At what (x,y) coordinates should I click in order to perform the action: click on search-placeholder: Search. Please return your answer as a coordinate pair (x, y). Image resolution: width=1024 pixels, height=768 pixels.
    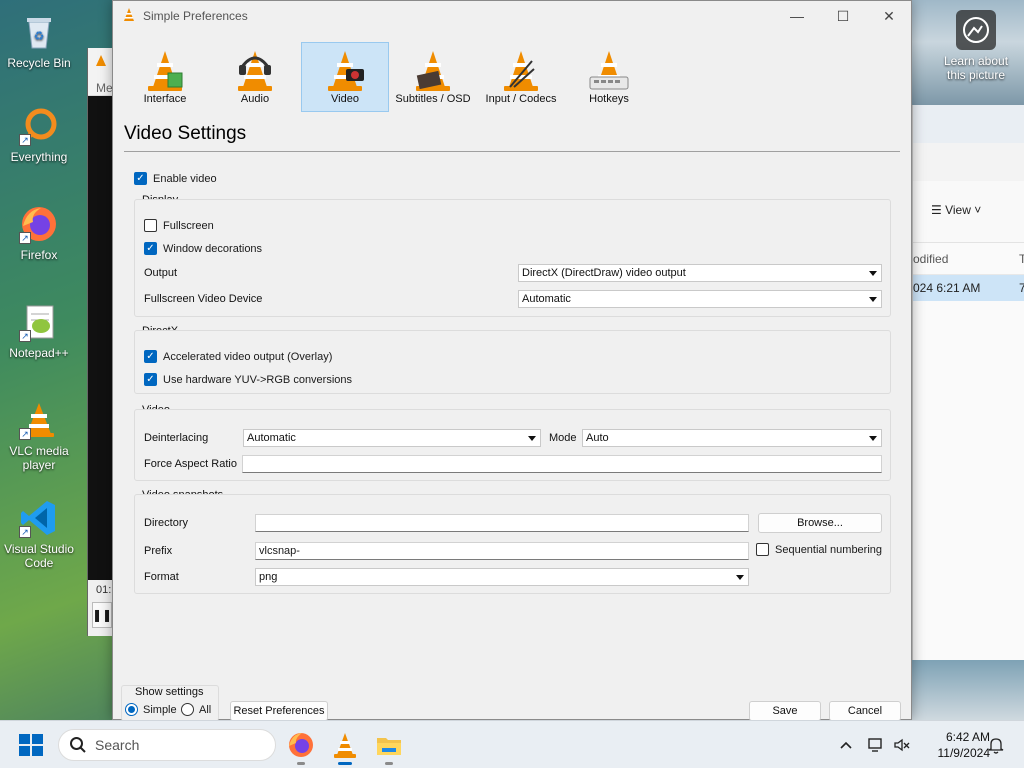
    Looking at the image, I should click on (117, 745).